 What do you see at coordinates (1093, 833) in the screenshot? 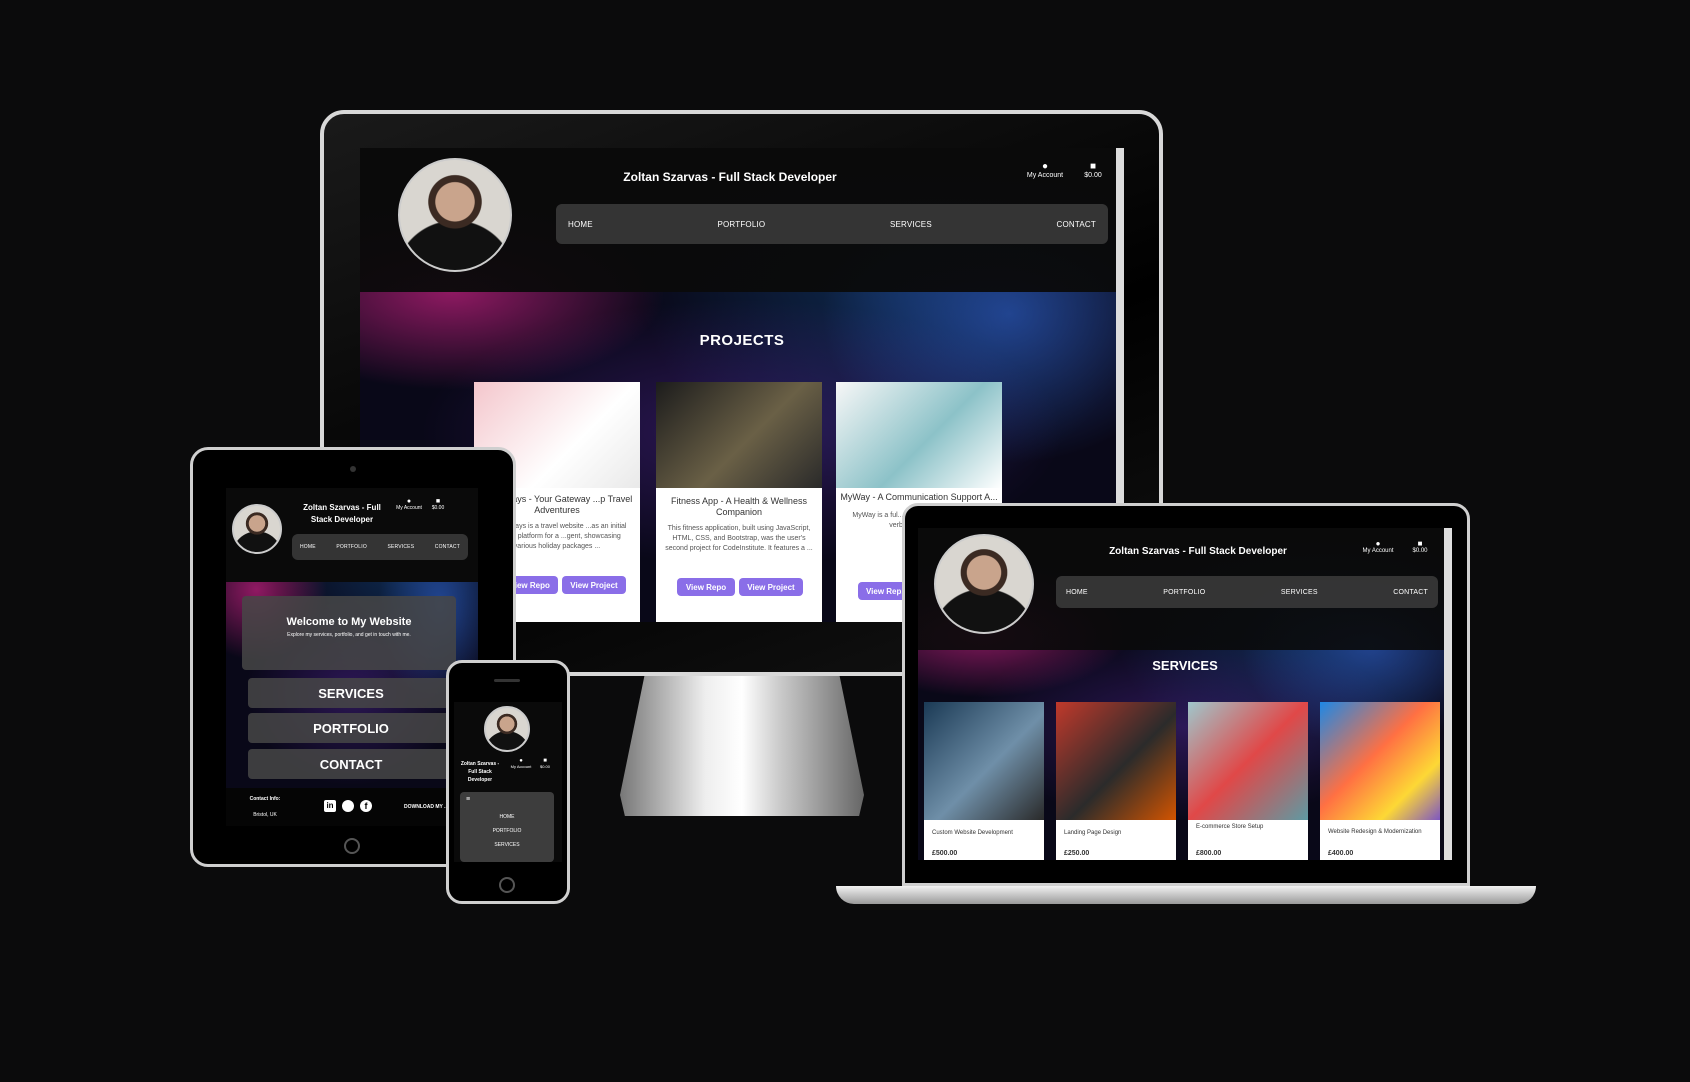
I see `service-name: Landing Page Design` at bounding box center [1093, 833].